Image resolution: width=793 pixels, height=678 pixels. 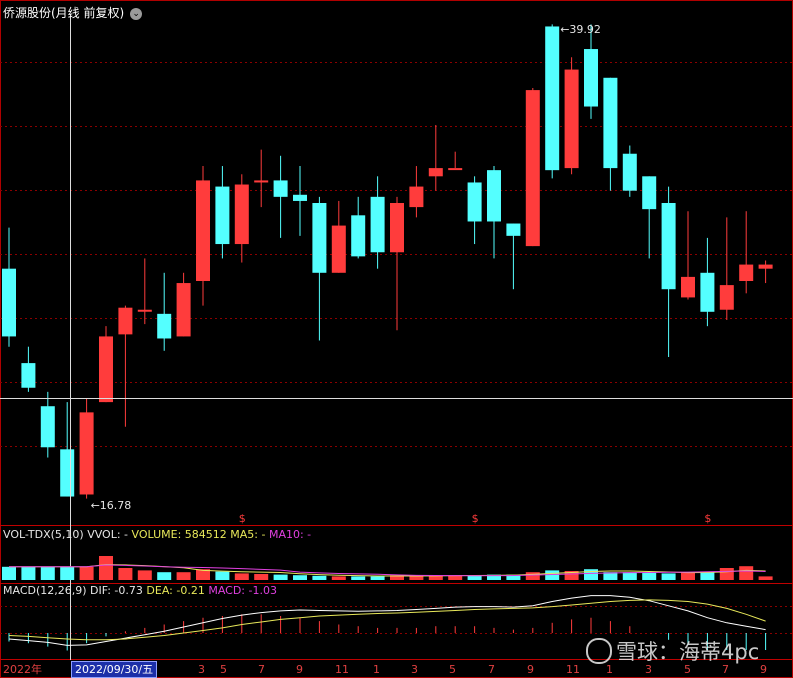 What do you see at coordinates (136, 14) in the screenshot?
I see `chevron-down-icon: ⌄` at bounding box center [136, 14].